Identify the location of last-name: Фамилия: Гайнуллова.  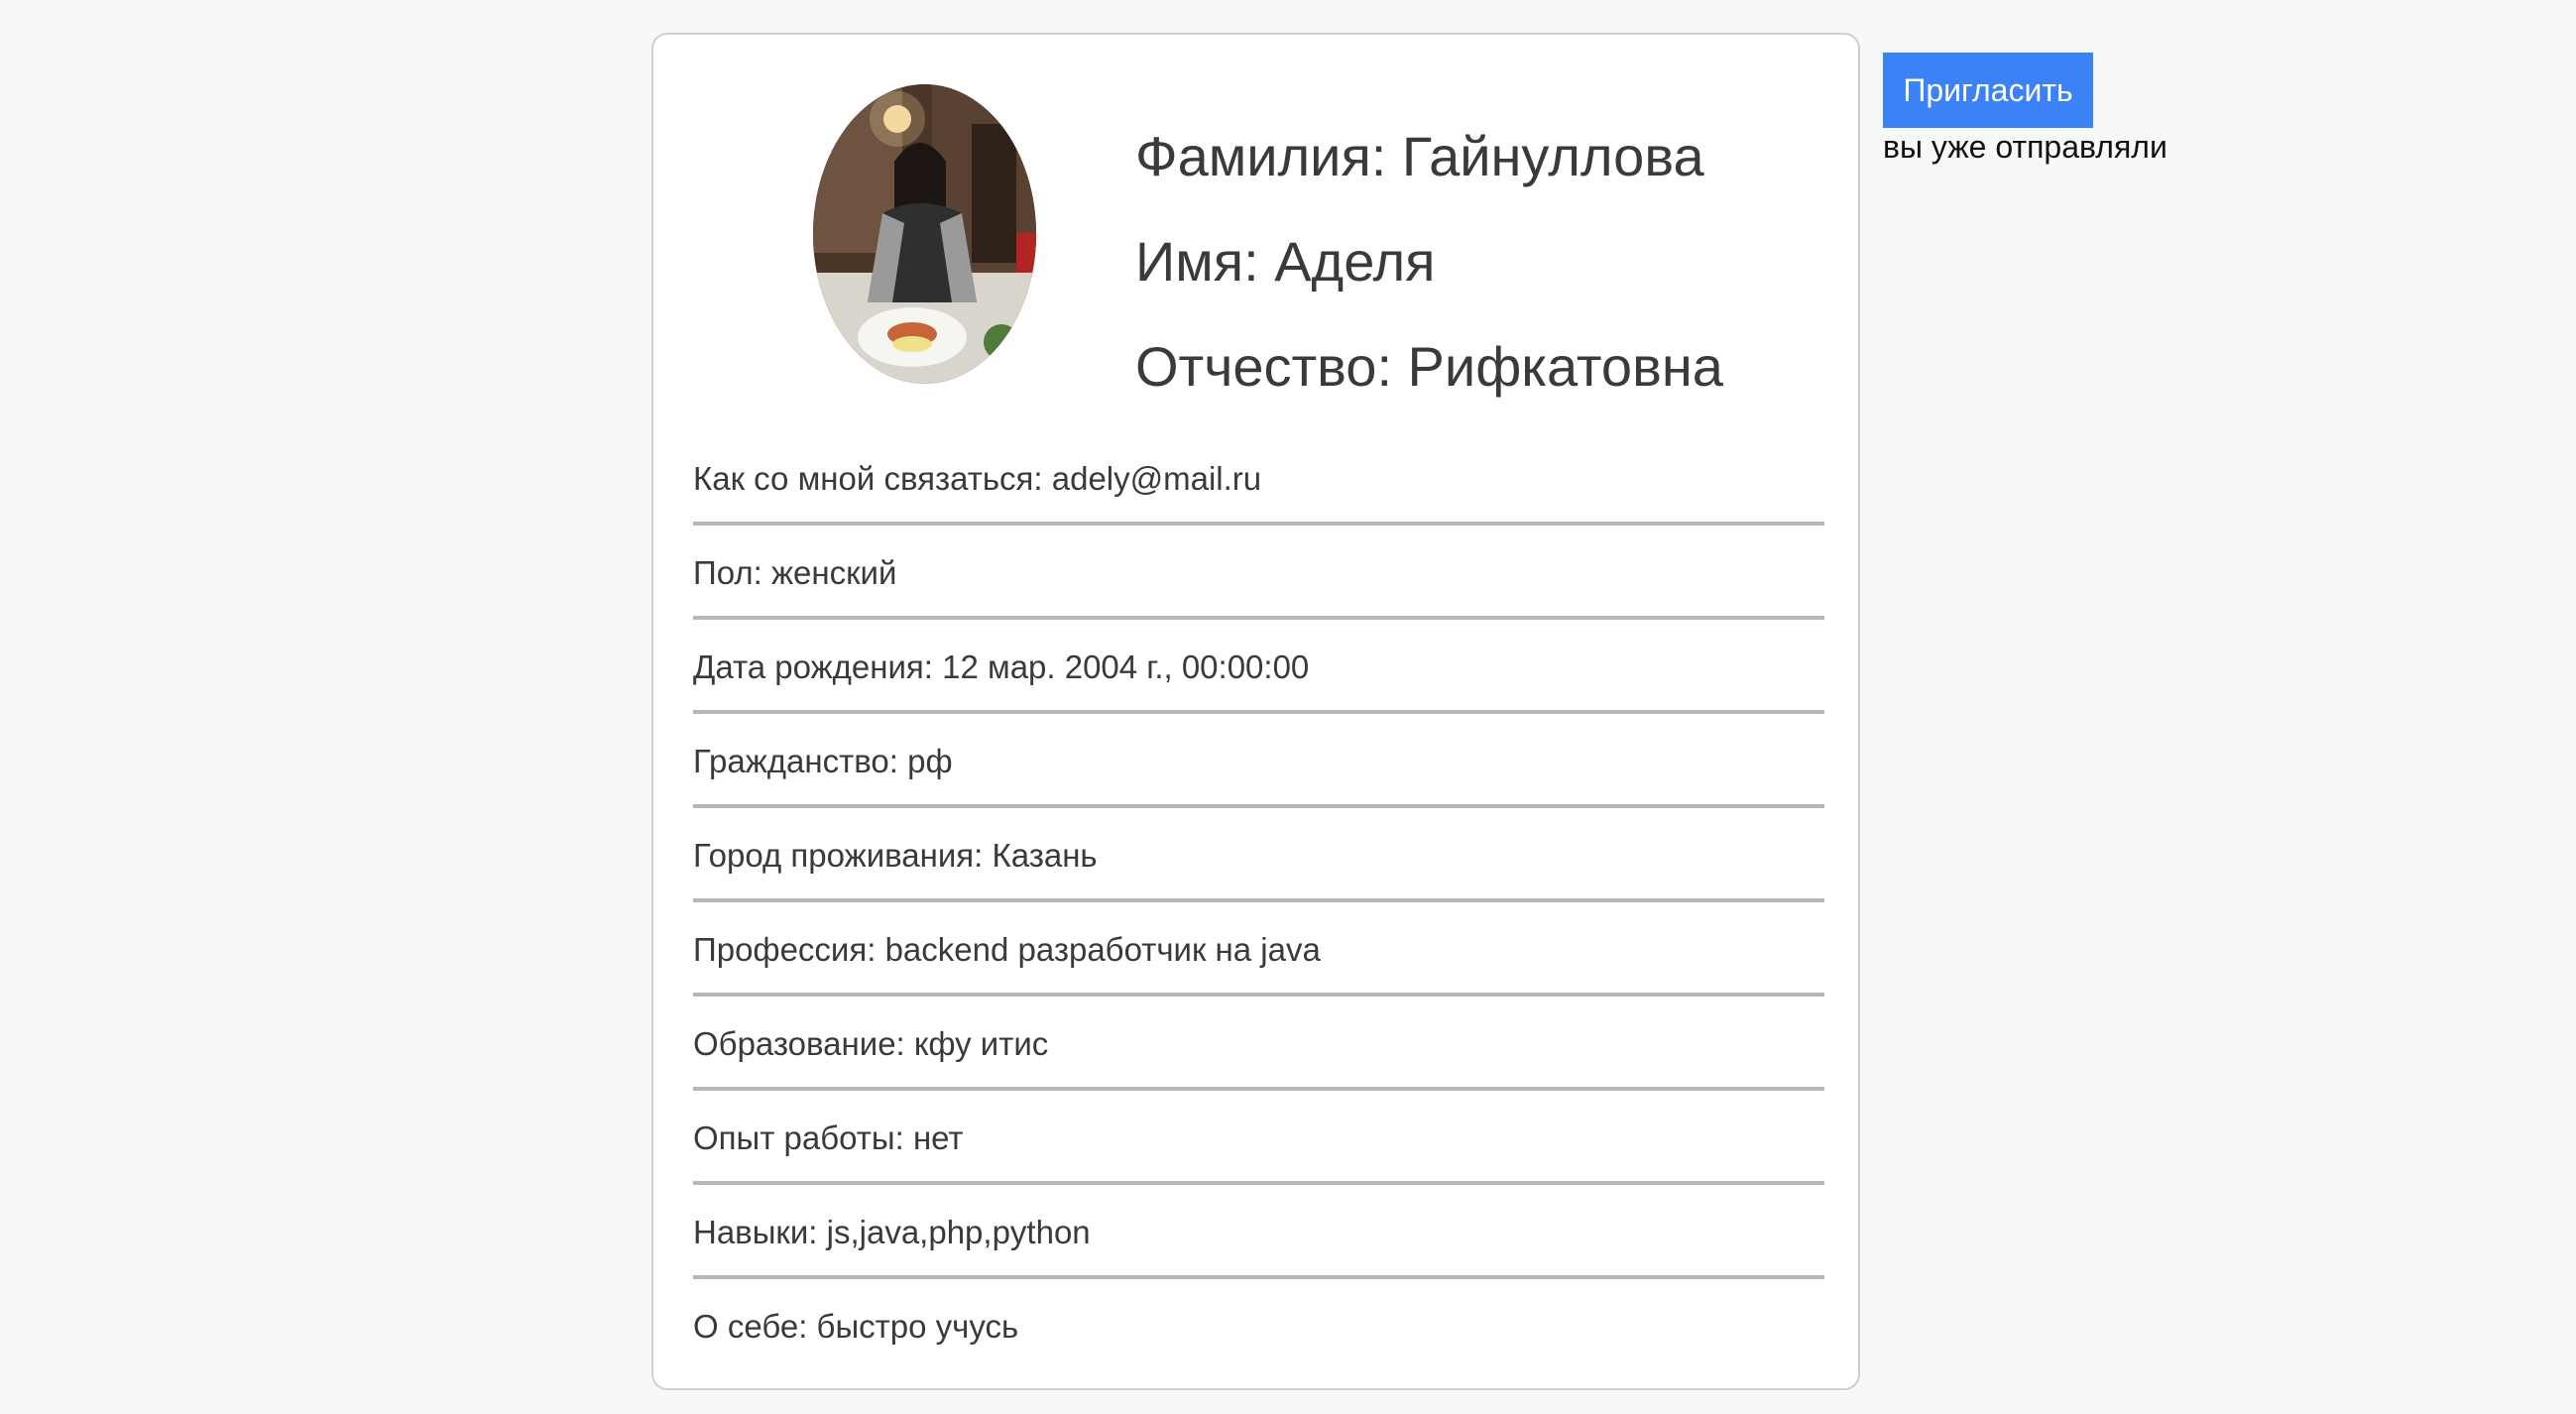
(1420, 156).